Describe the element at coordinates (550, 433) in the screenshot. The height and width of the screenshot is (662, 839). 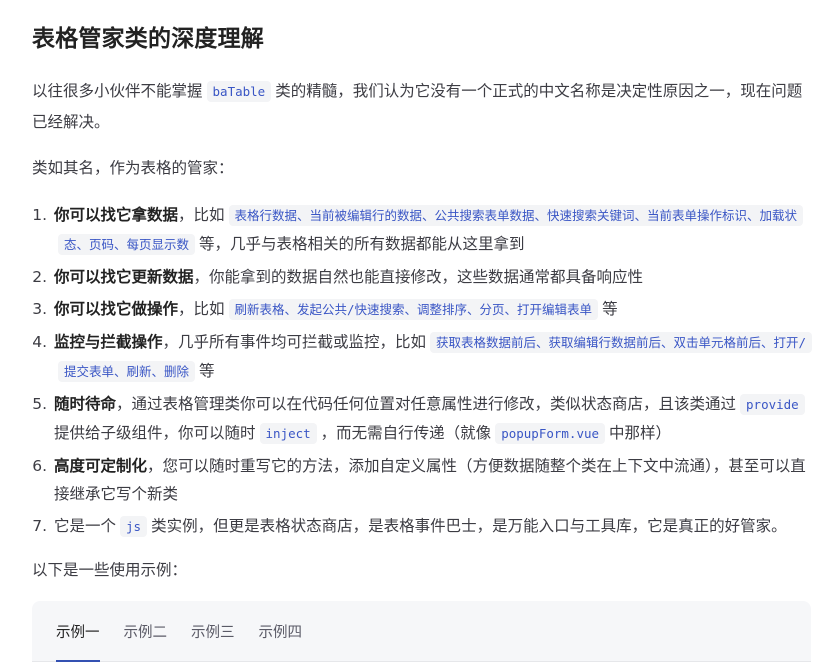
I see `inline-code-popupform: popupForm.vue` at that location.